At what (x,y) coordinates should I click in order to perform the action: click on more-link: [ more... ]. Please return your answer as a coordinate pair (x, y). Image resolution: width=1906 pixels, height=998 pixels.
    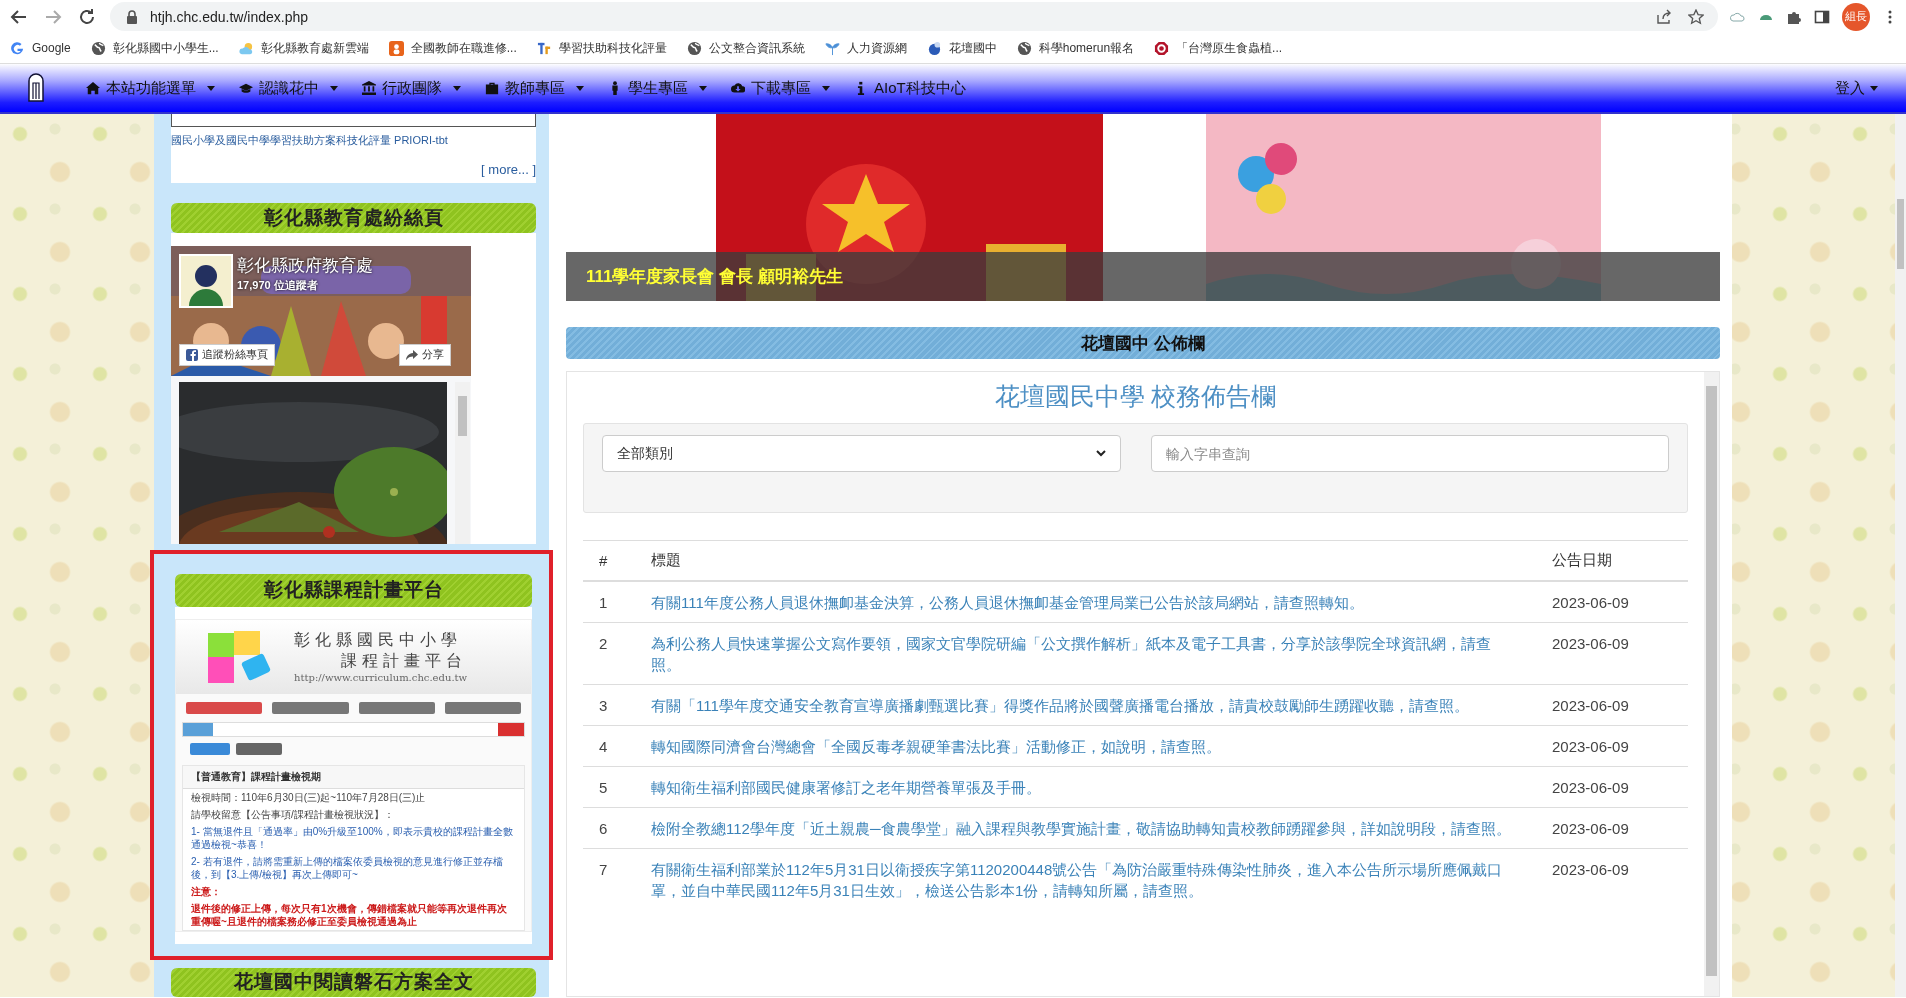
    Looking at the image, I should click on (353, 165).